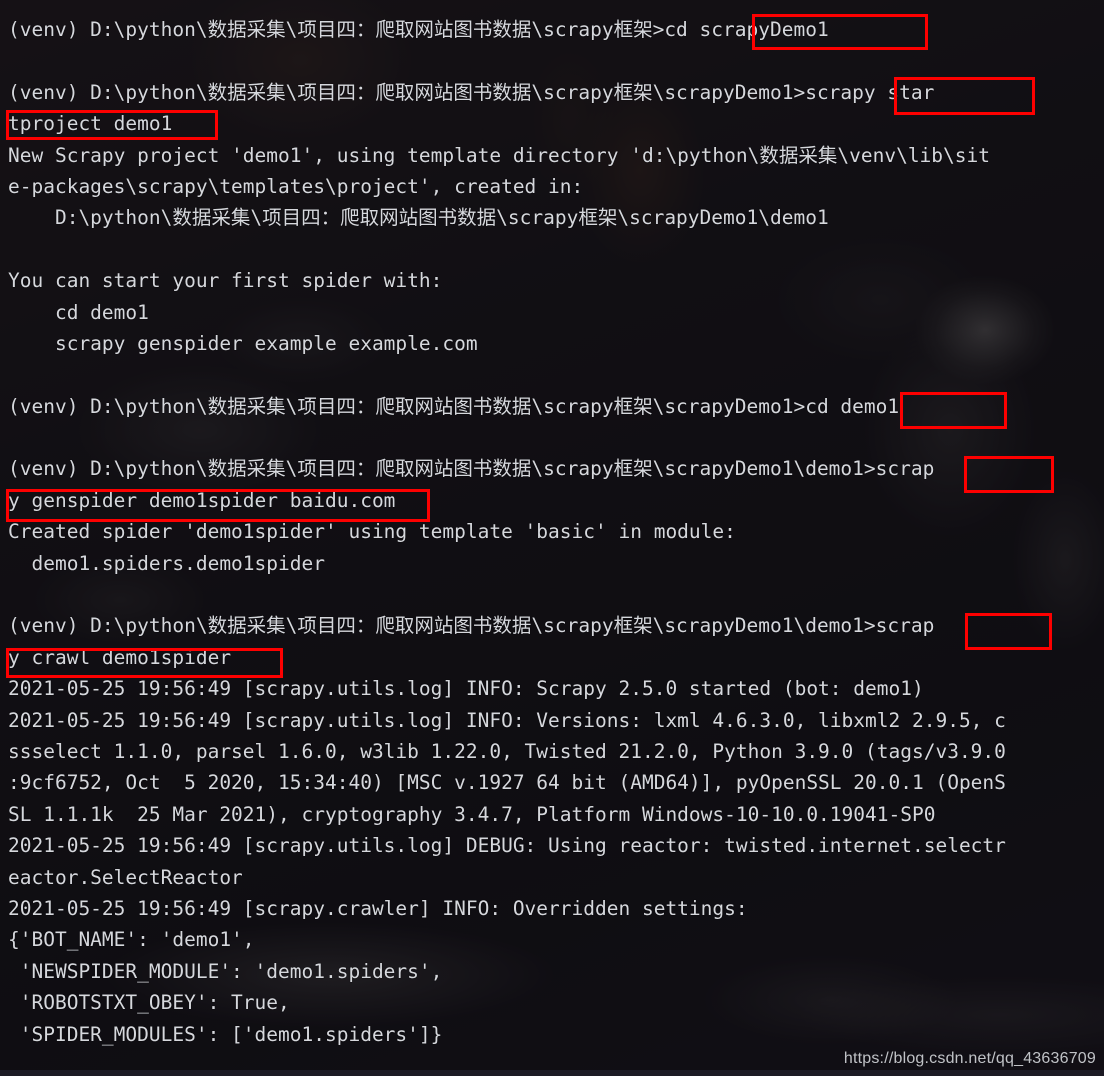 Image resolution: width=1104 pixels, height=1076 pixels. I want to click on ascii-text-run: \venv\lib\sit, so click(913, 155).